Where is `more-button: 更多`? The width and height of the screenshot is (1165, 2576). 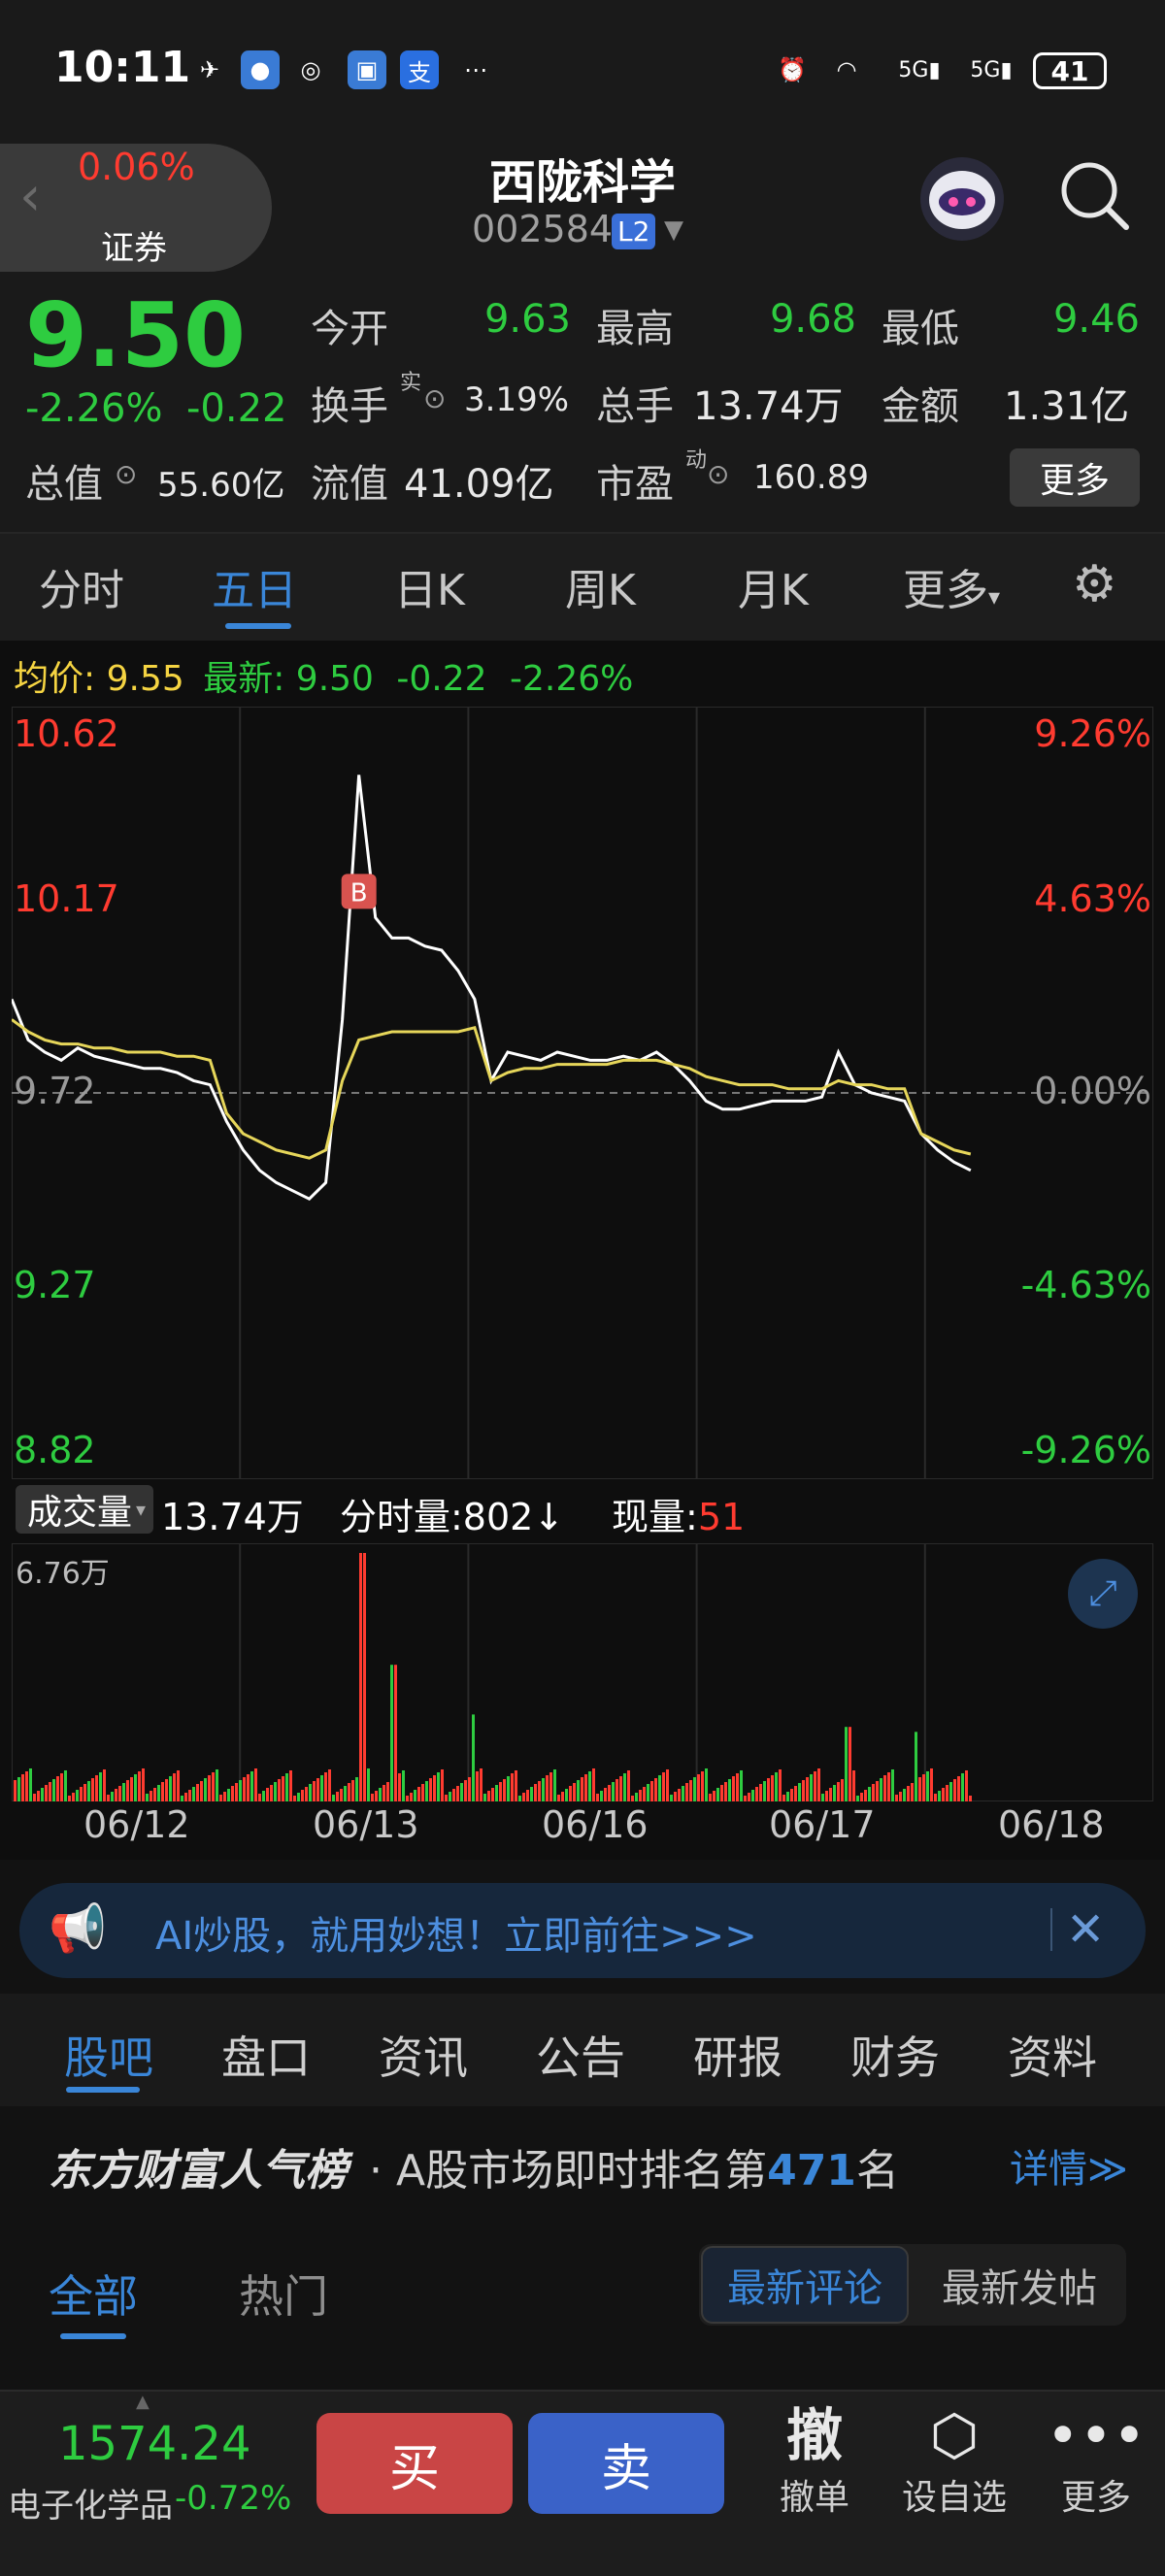
more-button: 更多 is located at coordinates (1075, 477).